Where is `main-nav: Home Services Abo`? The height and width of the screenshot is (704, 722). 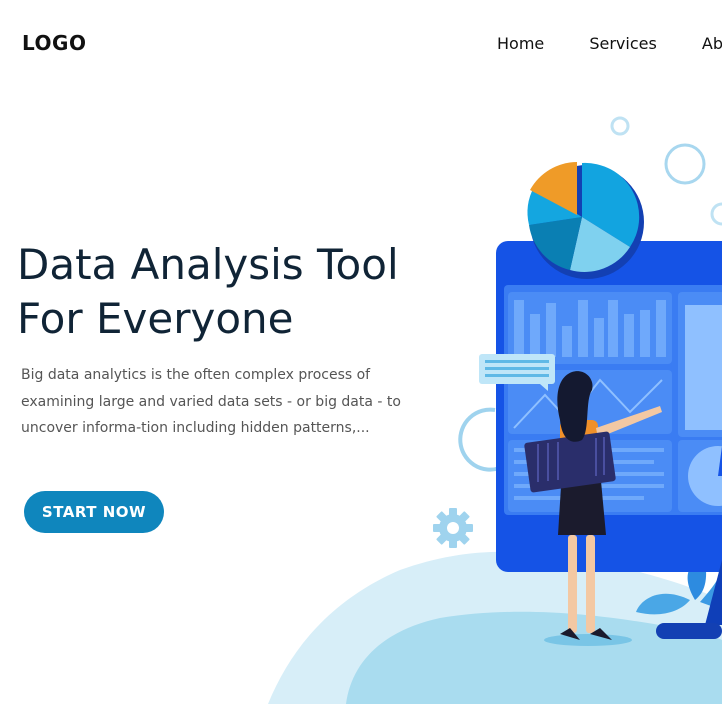 main-nav: Home Services Abo is located at coordinates (609, 43).